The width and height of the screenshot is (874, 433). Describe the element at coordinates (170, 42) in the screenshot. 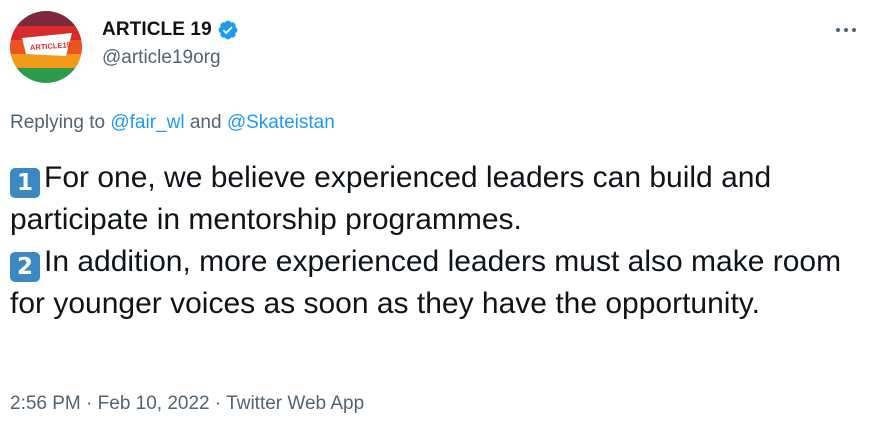

I see `author-block: ARTICLE 19 @article19org` at that location.